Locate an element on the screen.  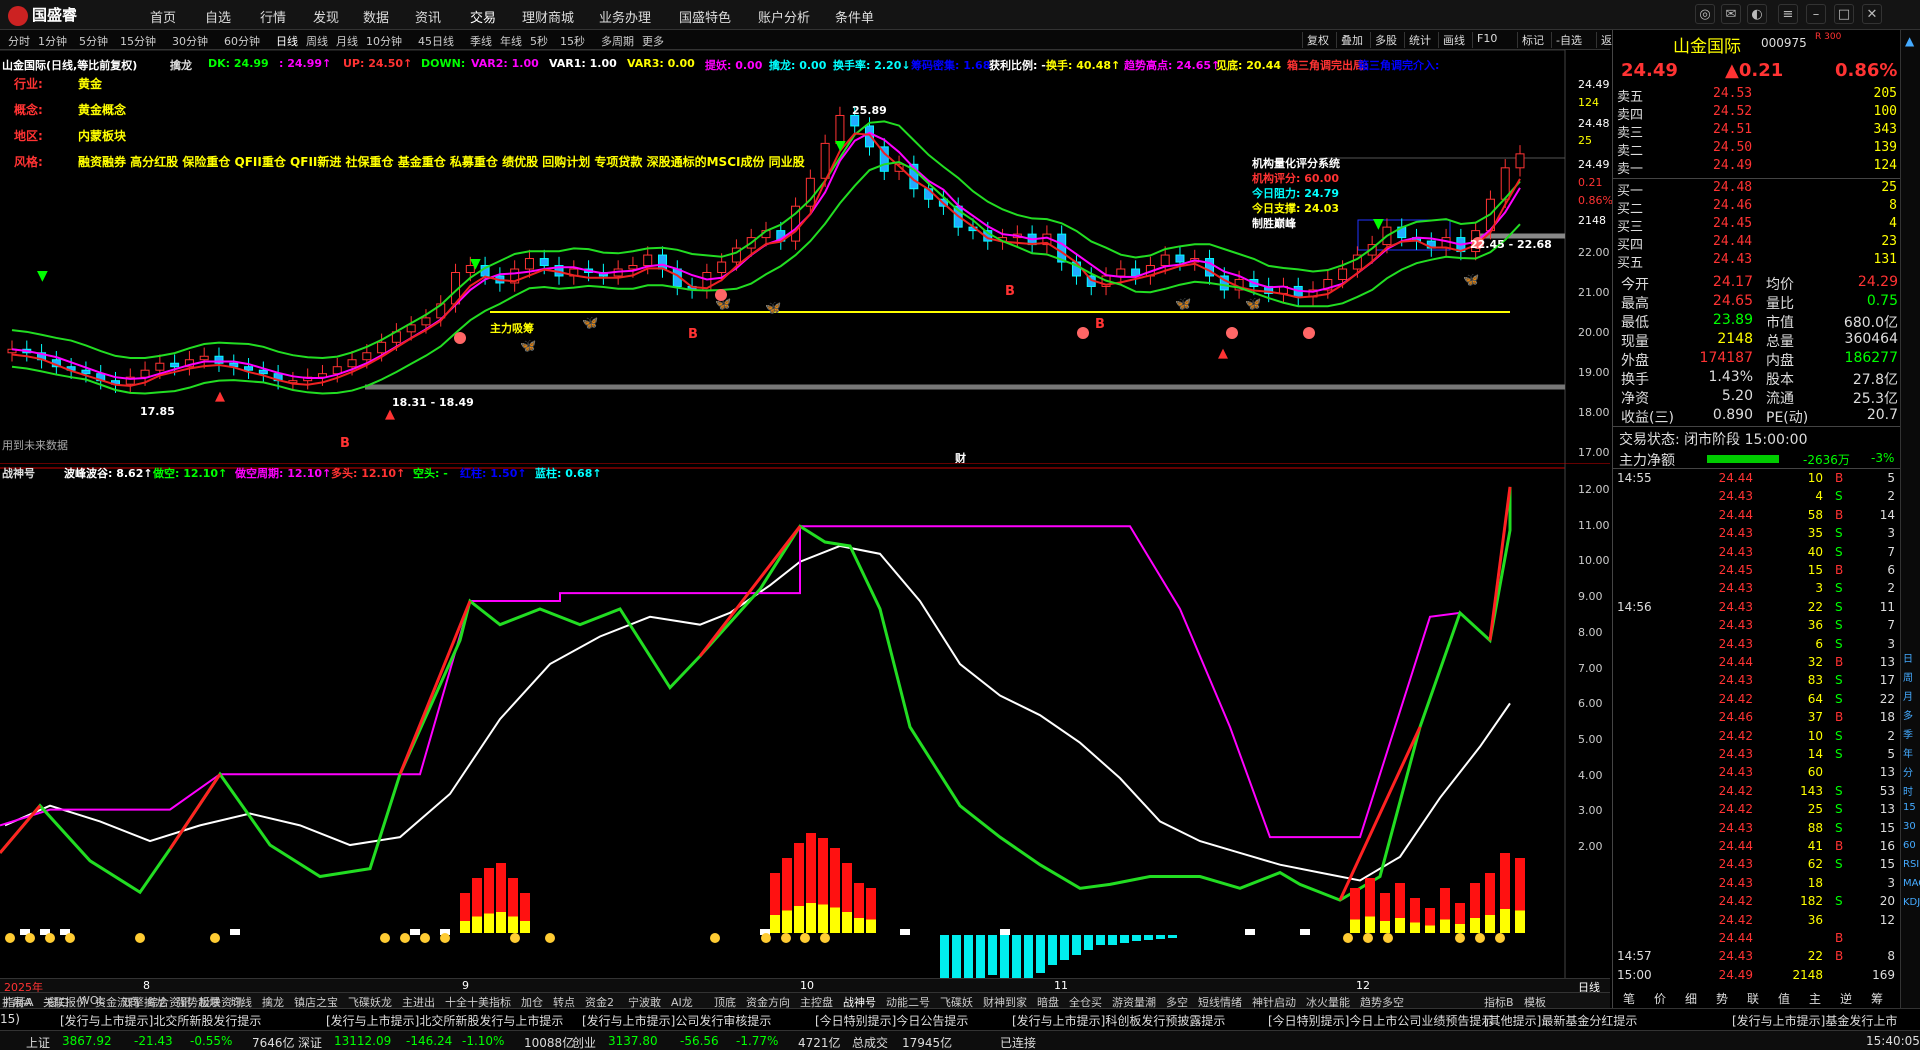
nav-9: 国盛特色 is located at coordinates (705, 16).